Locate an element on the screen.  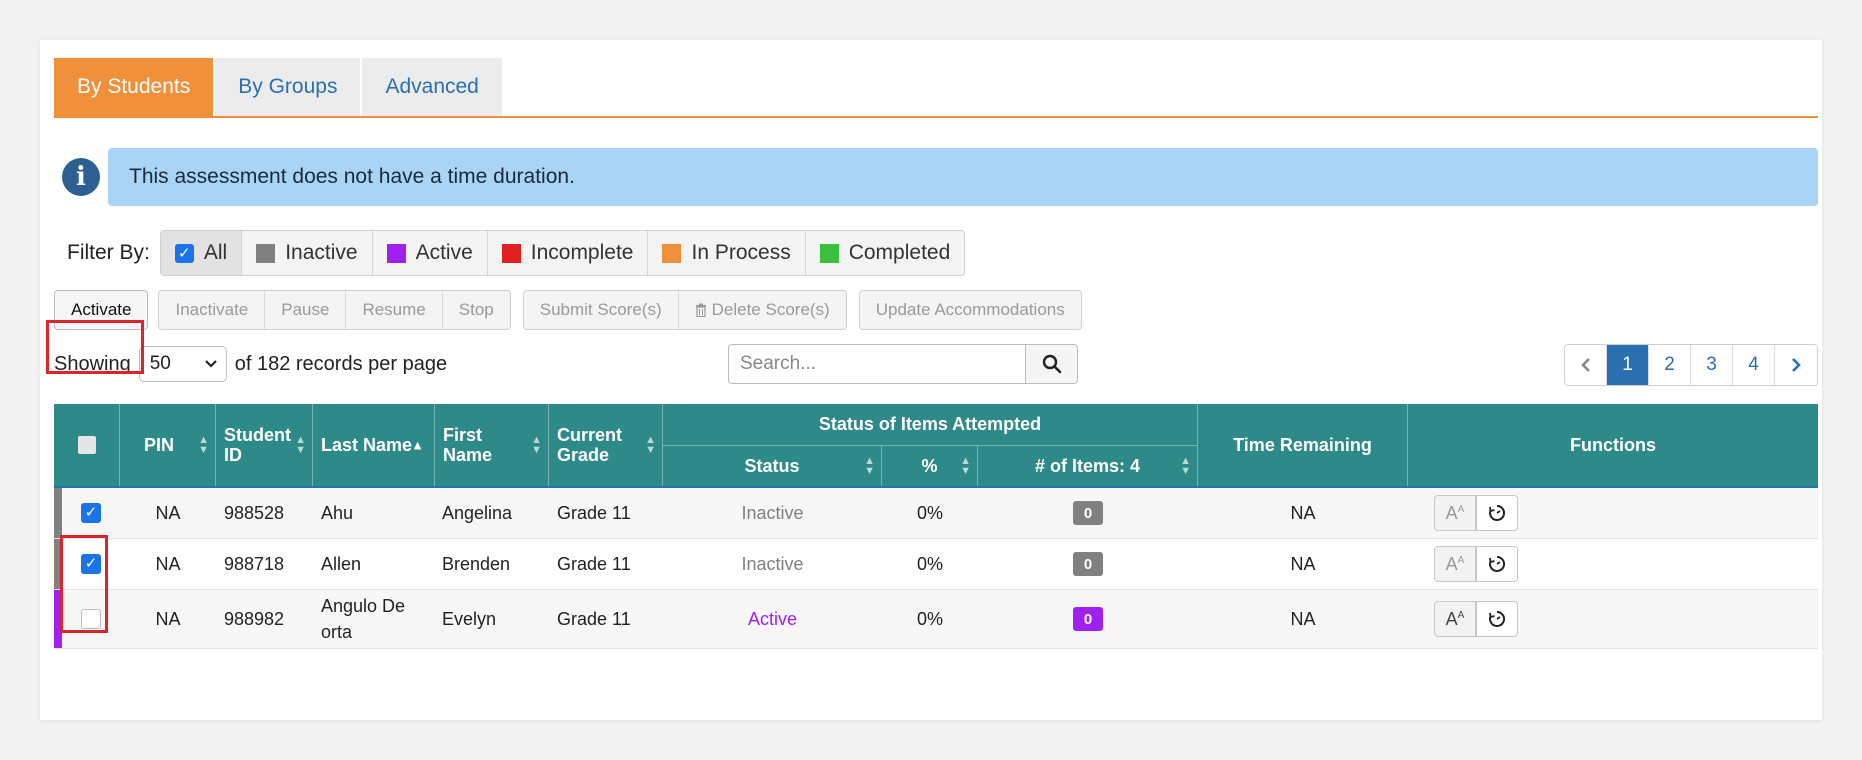
select-all-checkbox is located at coordinates (86, 445).